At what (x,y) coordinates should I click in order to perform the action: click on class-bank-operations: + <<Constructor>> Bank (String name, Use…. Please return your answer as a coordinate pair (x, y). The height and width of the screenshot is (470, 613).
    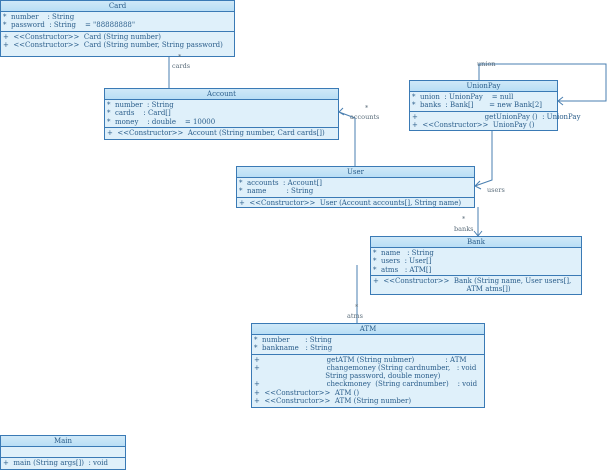
    Looking at the image, I should click on (476, 285).